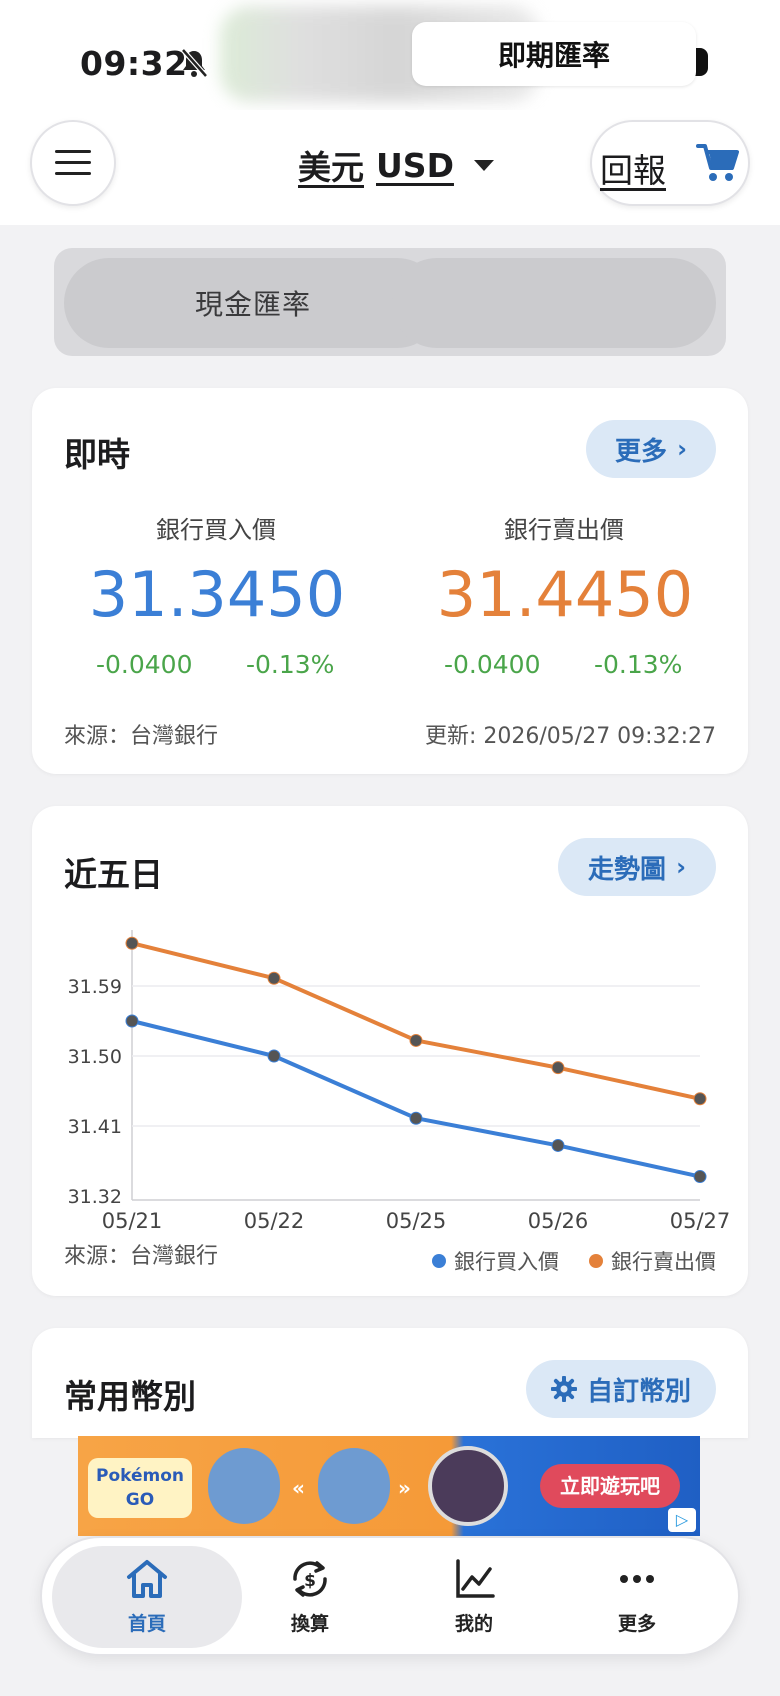 The width and height of the screenshot is (780, 1696). What do you see at coordinates (217, 594) in the screenshot?
I see `buy-rate-value: 31.3450` at bounding box center [217, 594].